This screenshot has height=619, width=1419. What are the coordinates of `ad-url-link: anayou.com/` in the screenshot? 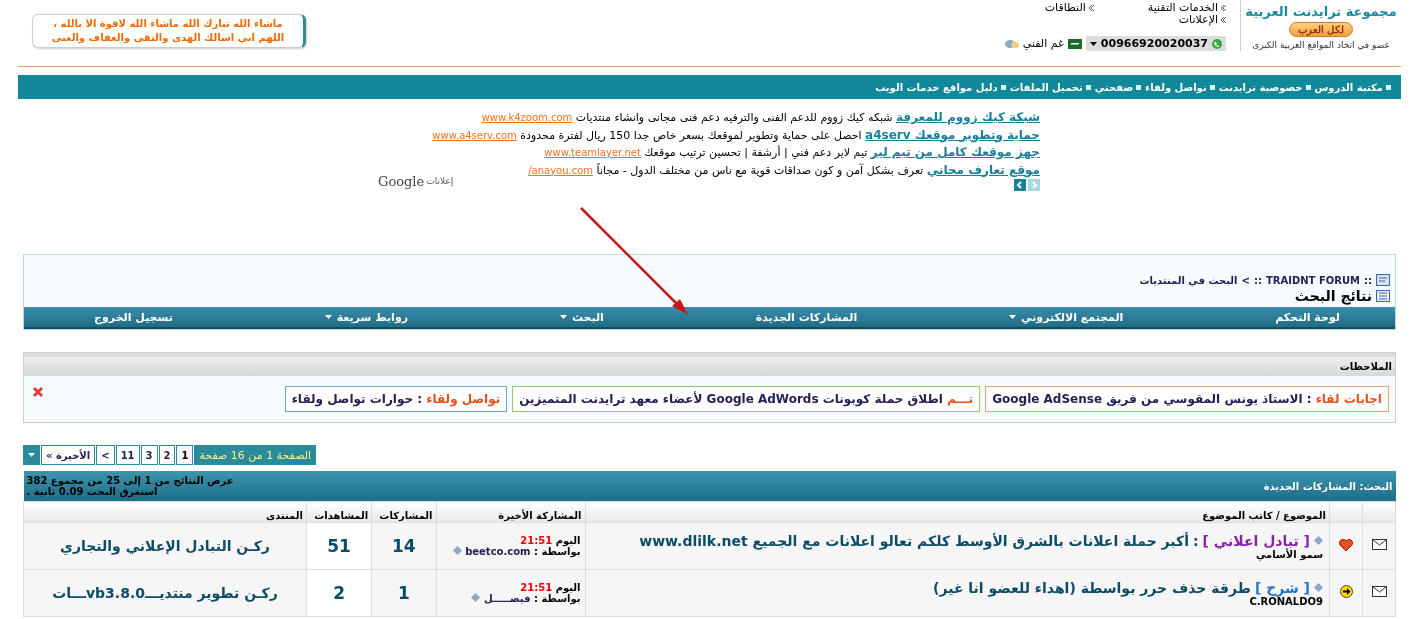 It's located at (561, 170).